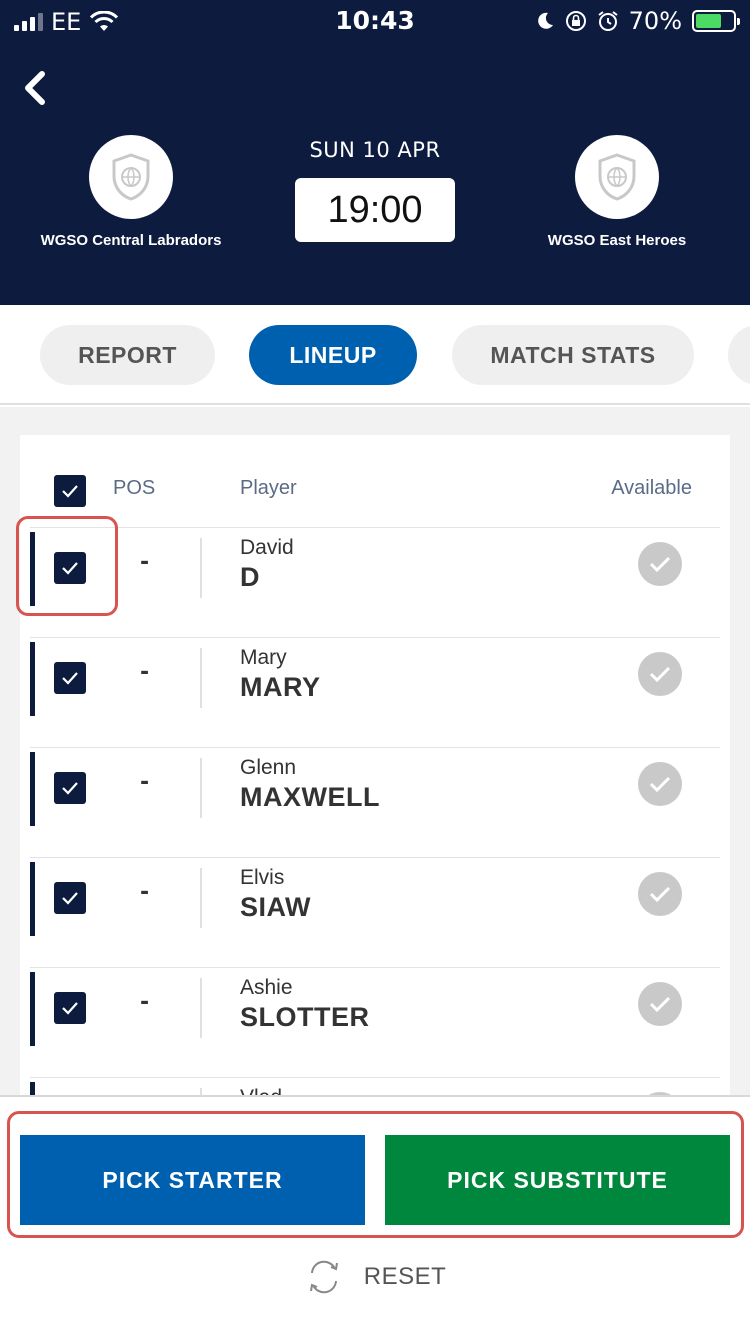  What do you see at coordinates (739, 355) in the screenshot?
I see `tab-more` at bounding box center [739, 355].